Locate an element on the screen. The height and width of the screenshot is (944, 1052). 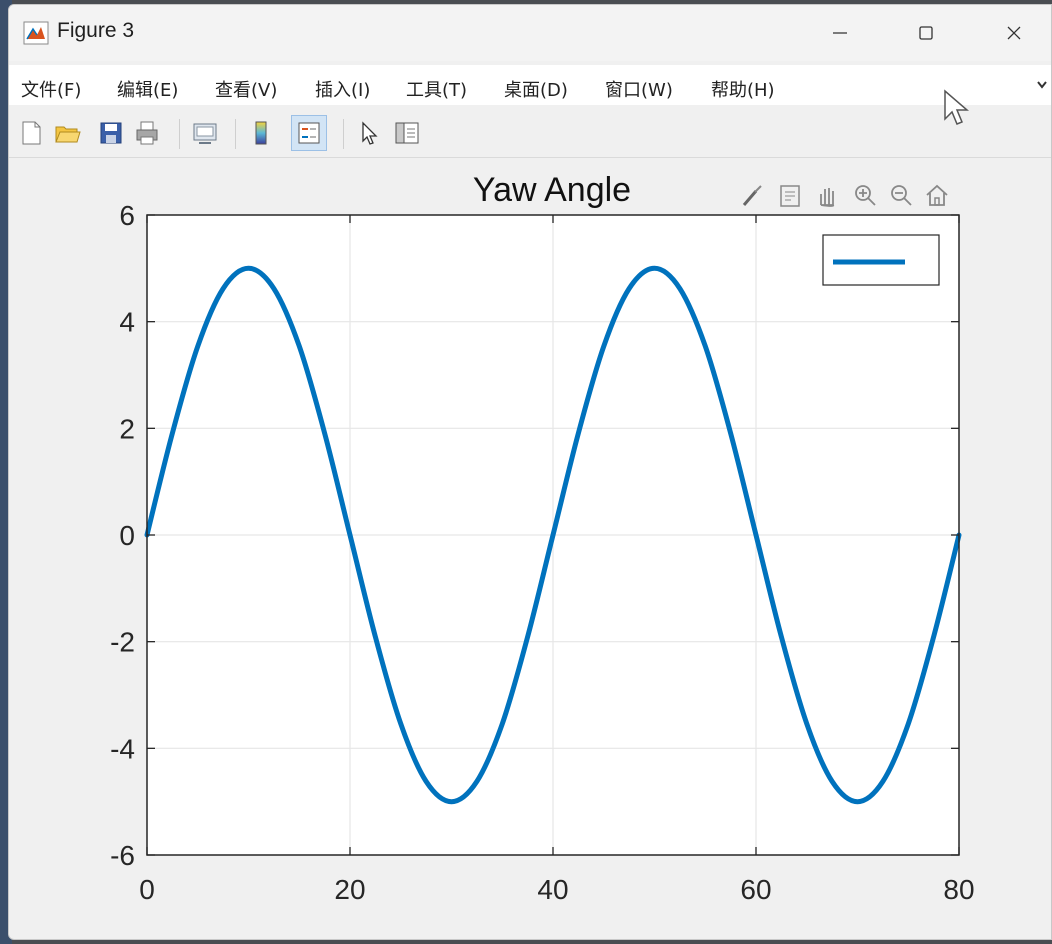
y-tick-label: 0 is located at coordinates (127, 535).